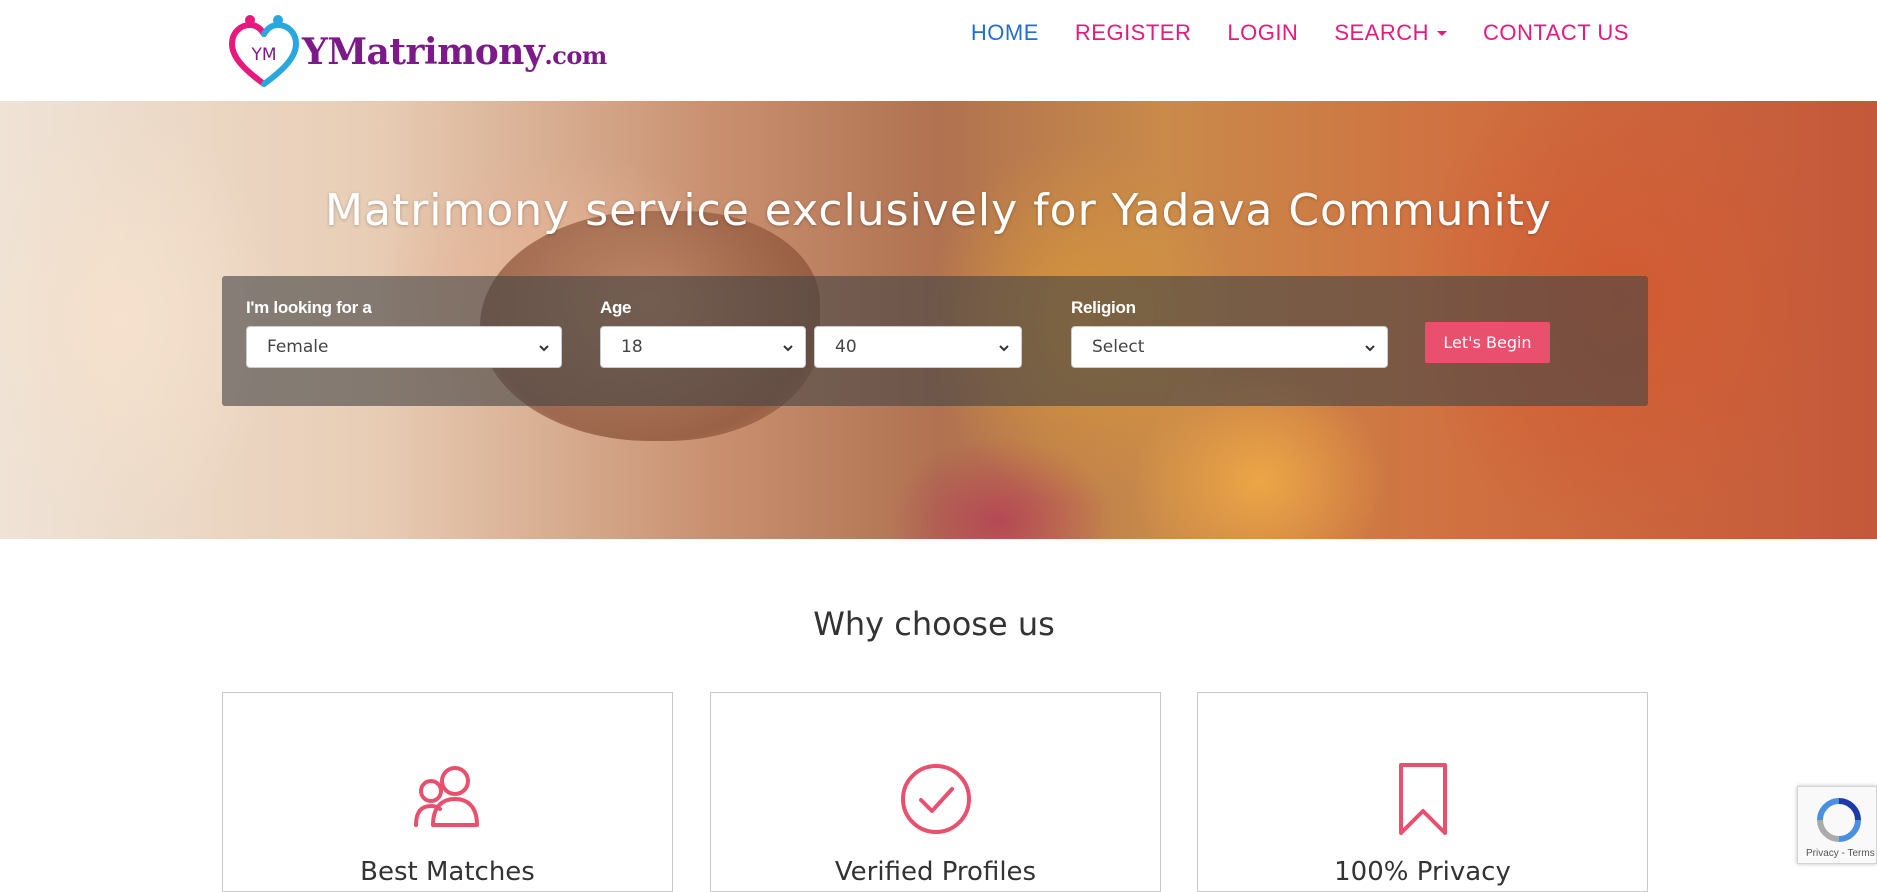 This screenshot has width=1877, height=892. I want to click on nav-register: REGISTER, so click(1133, 33).